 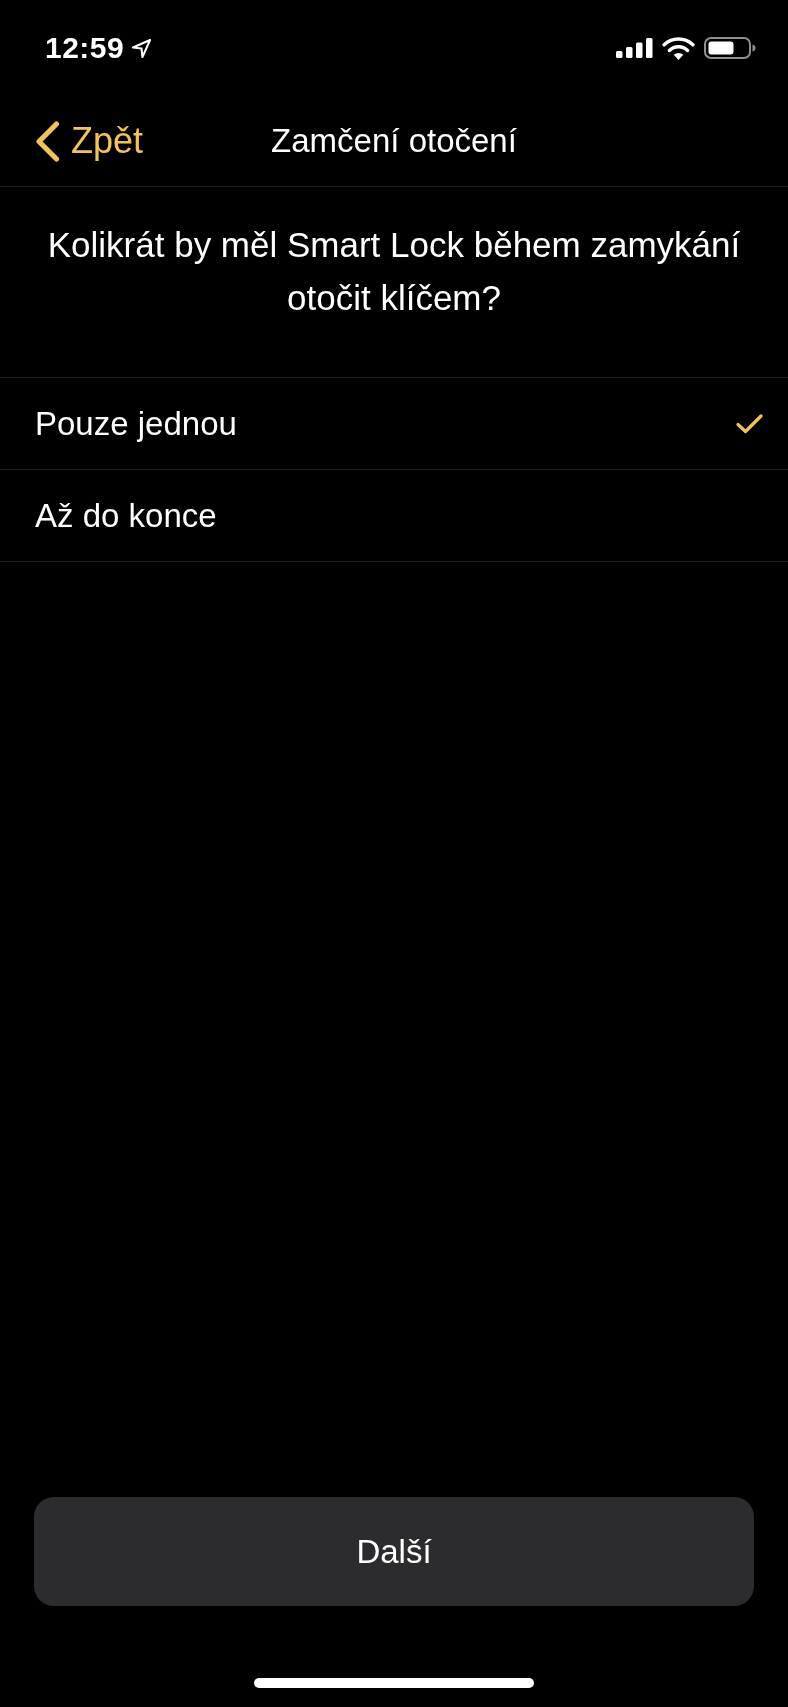 I want to click on screen-title: Zamčení otočení, so click(x=394, y=141).